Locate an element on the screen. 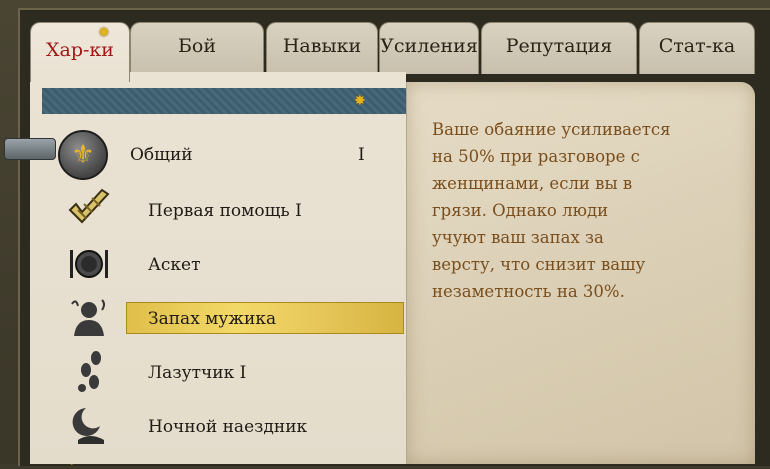 The image size is (770, 469). plate-fork-icon is located at coordinates (89, 264).